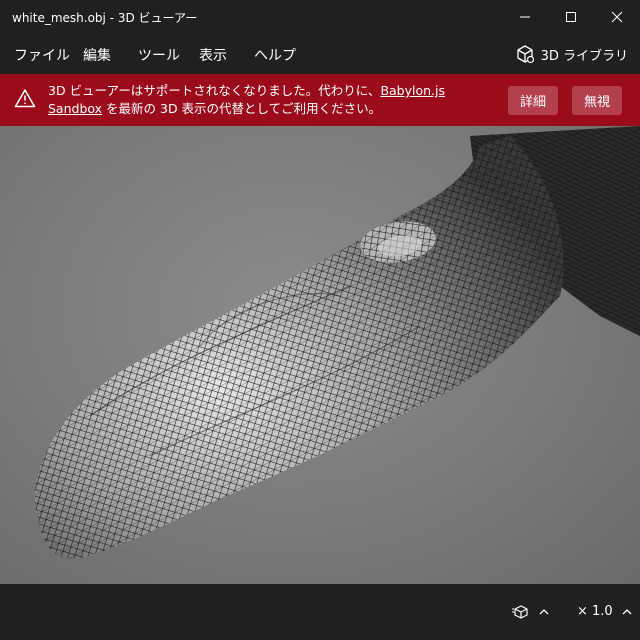  I want to click on window-title: white_mesh.obj - 3D ビューアー, so click(105, 18).